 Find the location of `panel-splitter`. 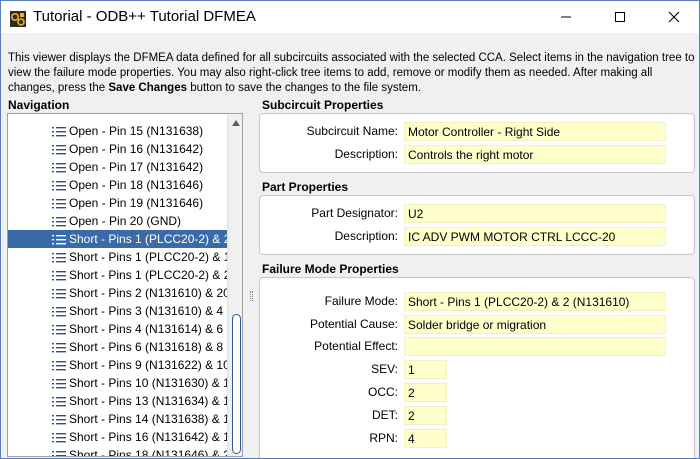

panel-splitter is located at coordinates (251, 296).